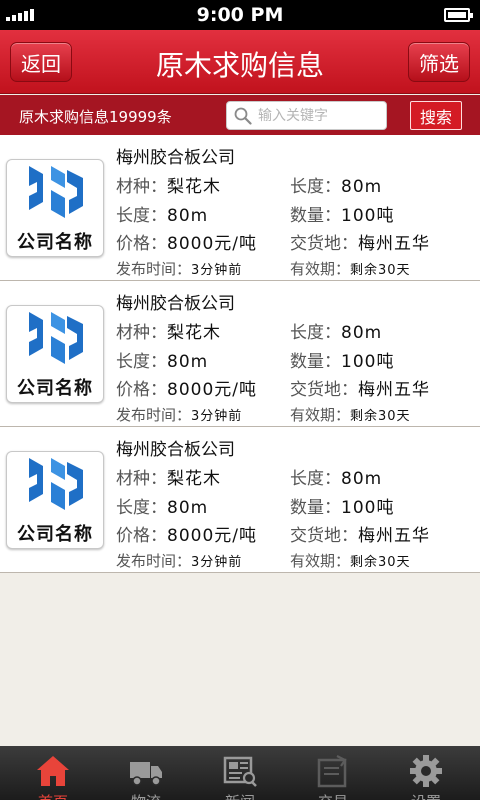 The width and height of the screenshot is (480, 800). I want to click on home-icon, so click(53, 771).